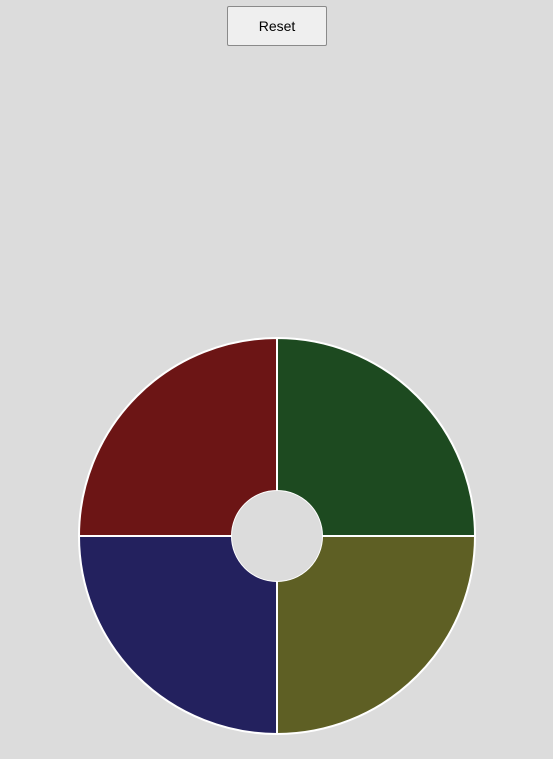 The height and width of the screenshot is (759, 553). What do you see at coordinates (277, 26) in the screenshot?
I see `reset-button: Reset` at bounding box center [277, 26].